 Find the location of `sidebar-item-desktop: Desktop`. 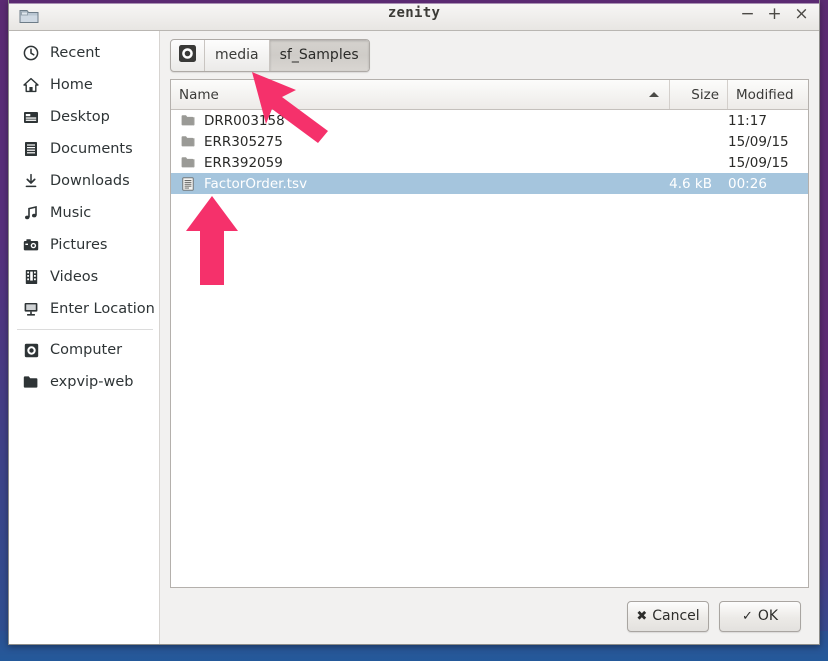

sidebar-item-desktop: Desktop is located at coordinates (84, 117).